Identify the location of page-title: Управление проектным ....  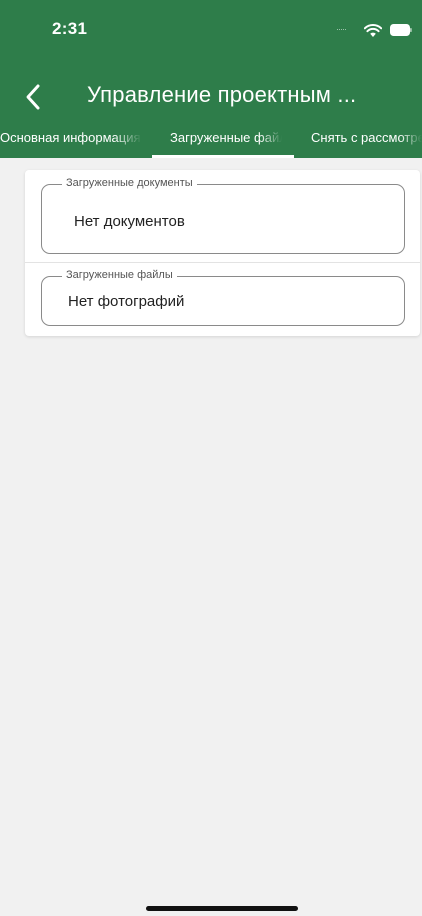
(222, 94).